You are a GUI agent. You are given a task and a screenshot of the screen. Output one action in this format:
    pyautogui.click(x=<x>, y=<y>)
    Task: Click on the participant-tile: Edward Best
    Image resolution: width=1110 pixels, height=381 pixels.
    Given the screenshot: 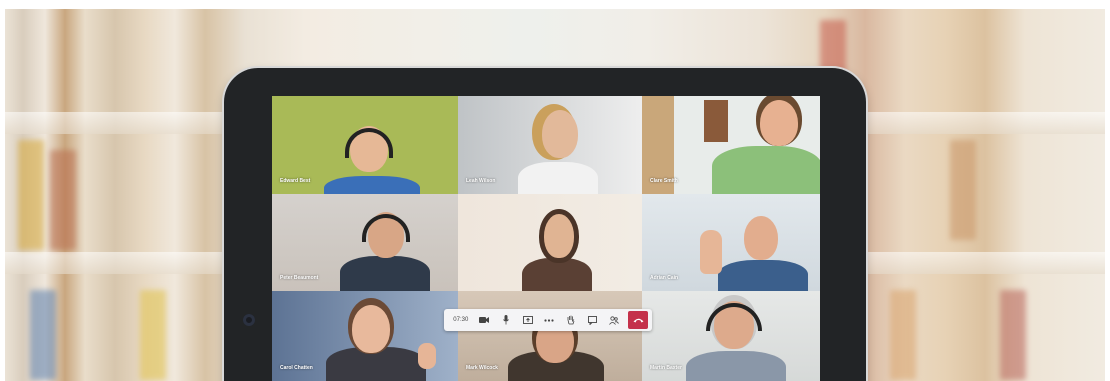 What is the action you would take?
    pyautogui.click(x=365, y=145)
    